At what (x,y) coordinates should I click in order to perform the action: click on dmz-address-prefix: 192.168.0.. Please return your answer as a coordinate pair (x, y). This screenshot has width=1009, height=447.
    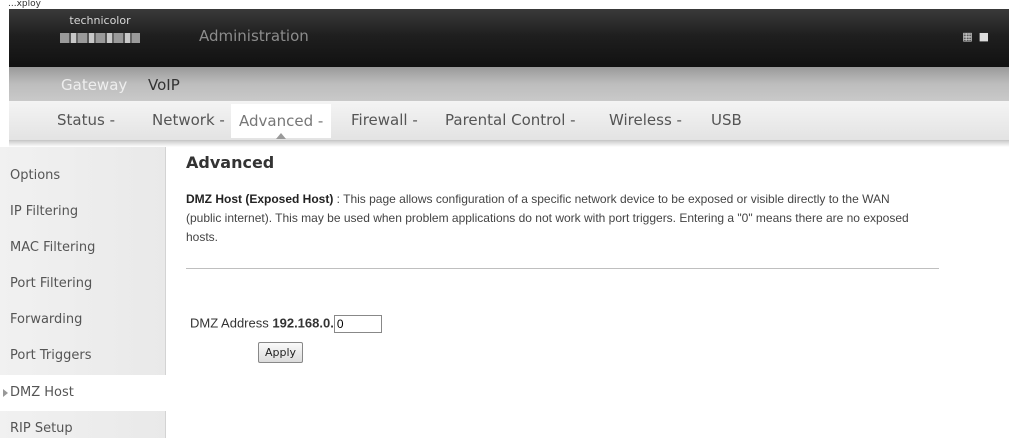
    Looking at the image, I should click on (303, 323).